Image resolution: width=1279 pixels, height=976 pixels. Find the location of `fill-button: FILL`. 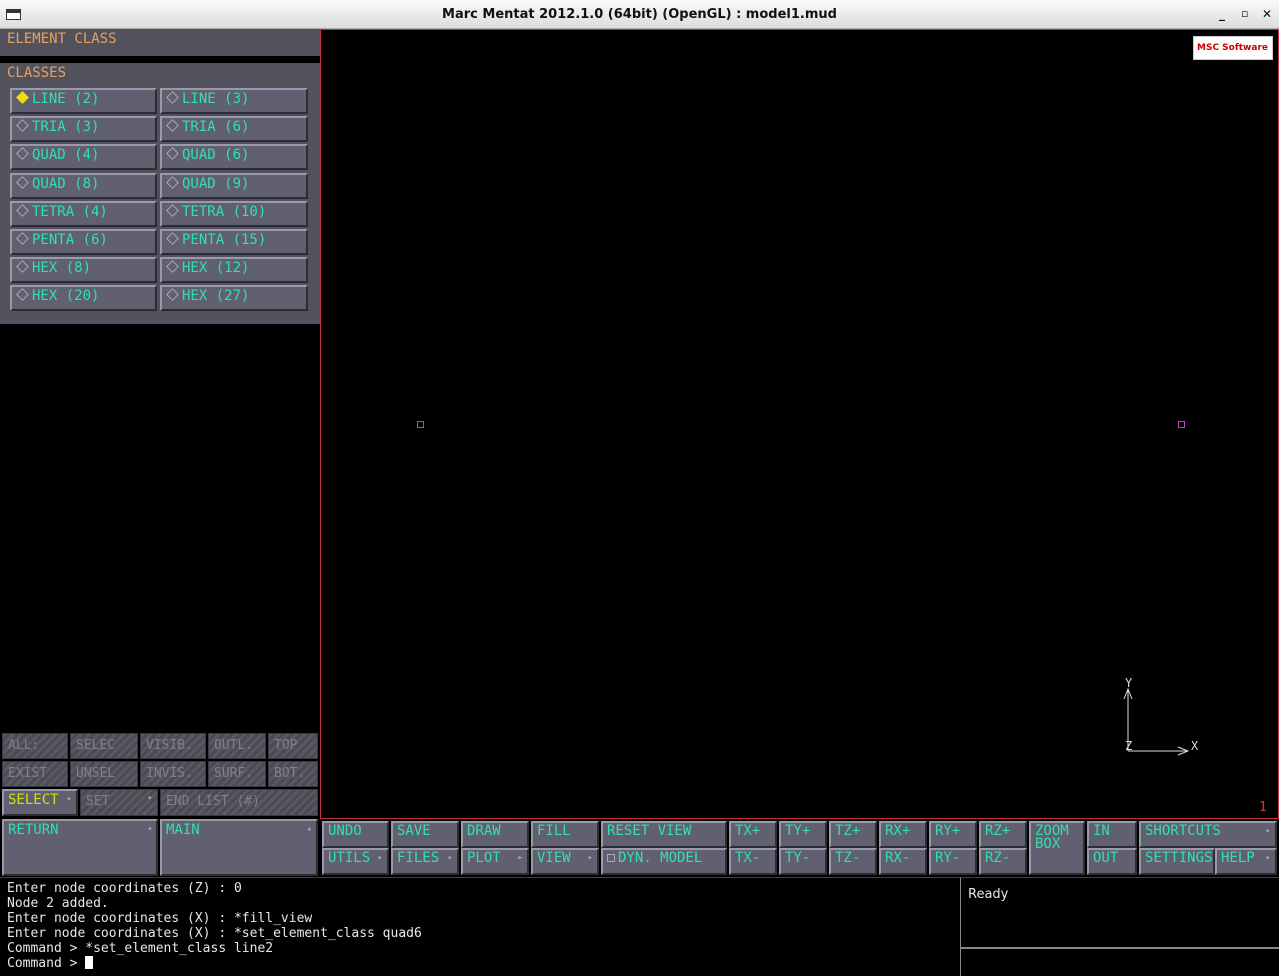

fill-button: FILL is located at coordinates (565, 834).